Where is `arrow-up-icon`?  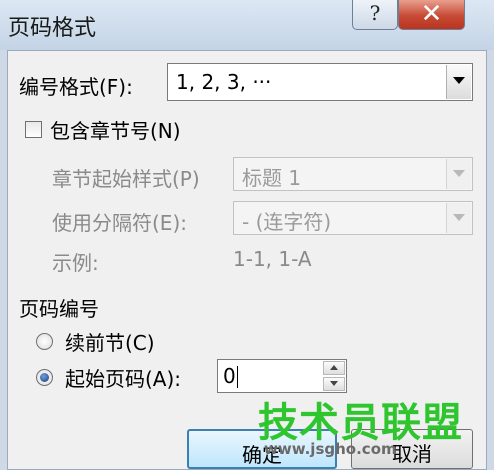 arrow-up-icon is located at coordinates (334, 367).